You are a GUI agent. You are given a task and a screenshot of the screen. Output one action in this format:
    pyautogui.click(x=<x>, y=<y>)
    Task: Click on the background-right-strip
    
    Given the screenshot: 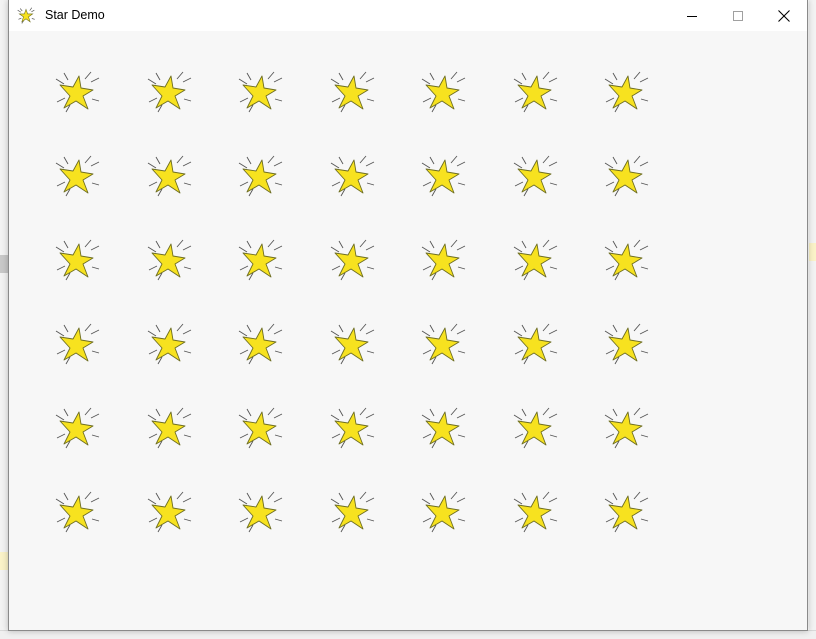 What is the action you would take?
    pyautogui.click(x=812, y=319)
    